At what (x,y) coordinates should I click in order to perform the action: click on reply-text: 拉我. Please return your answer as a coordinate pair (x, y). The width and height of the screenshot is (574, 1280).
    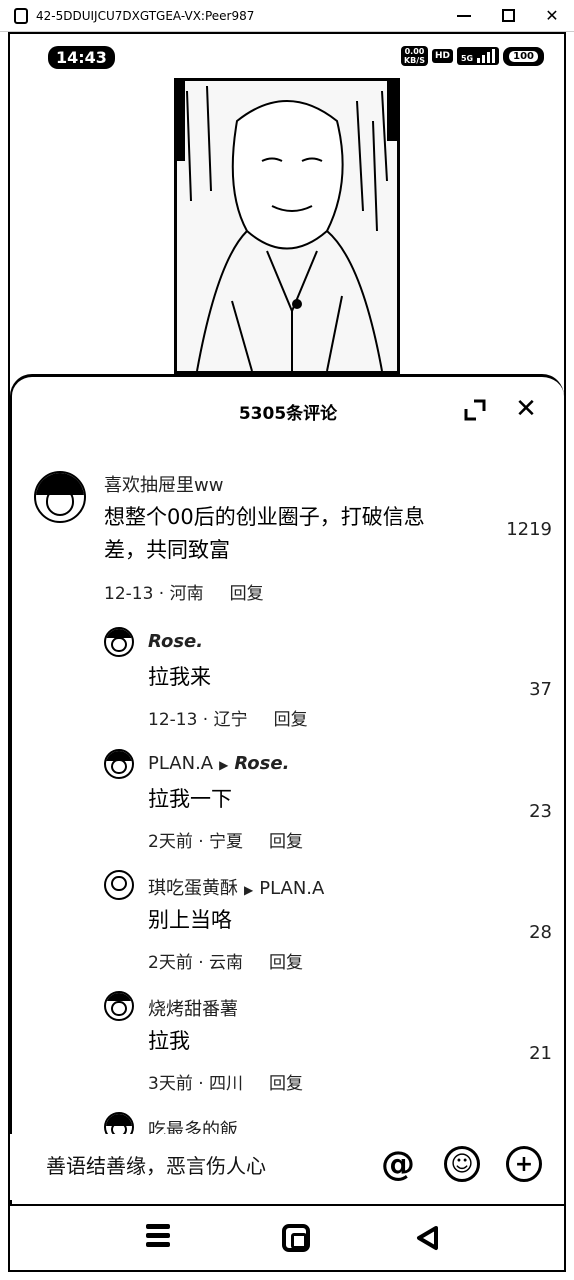
    Looking at the image, I should click on (169, 1041).